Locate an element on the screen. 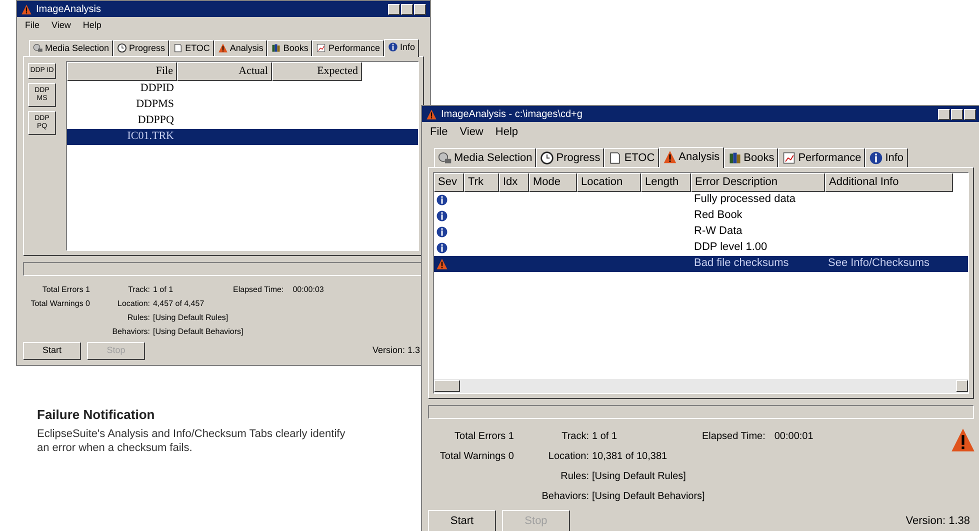 This screenshot has width=979, height=531. status-value: 10,381 of 10,381 is located at coordinates (630, 457).